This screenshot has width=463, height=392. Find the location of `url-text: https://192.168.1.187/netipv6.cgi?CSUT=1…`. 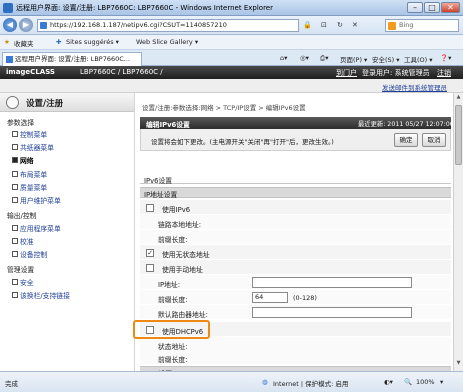

url-text: https://192.168.1.187/netipv6.cgi?CSUT=1… is located at coordinates (138, 25).